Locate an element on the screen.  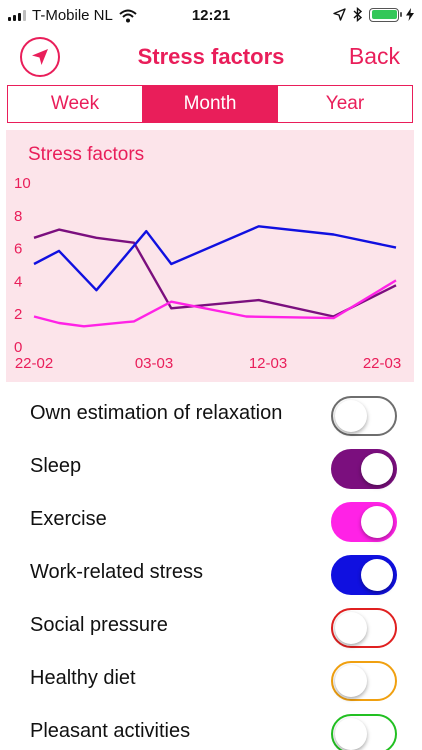
x-tick-label: 22-03 is located at coordinates (382, 363).